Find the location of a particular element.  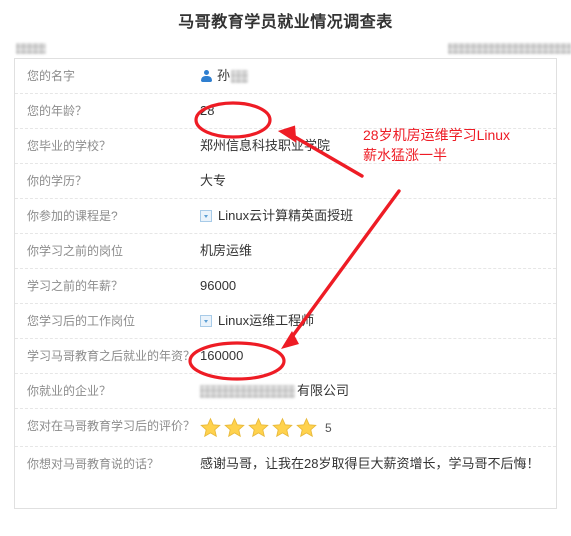

person-icon is located at coordinates (206, 76).